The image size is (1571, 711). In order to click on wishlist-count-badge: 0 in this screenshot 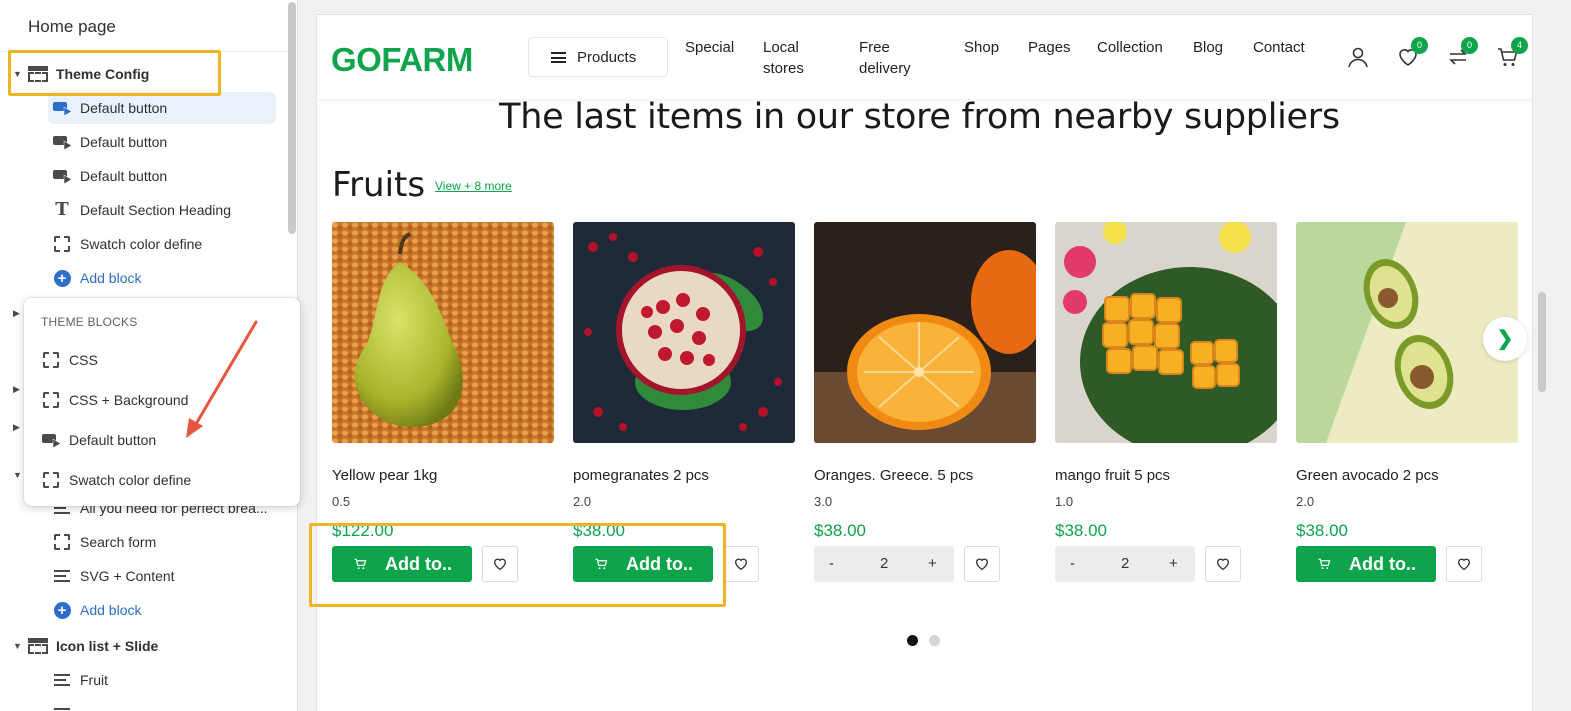, I will do `click(1419, 45)`.